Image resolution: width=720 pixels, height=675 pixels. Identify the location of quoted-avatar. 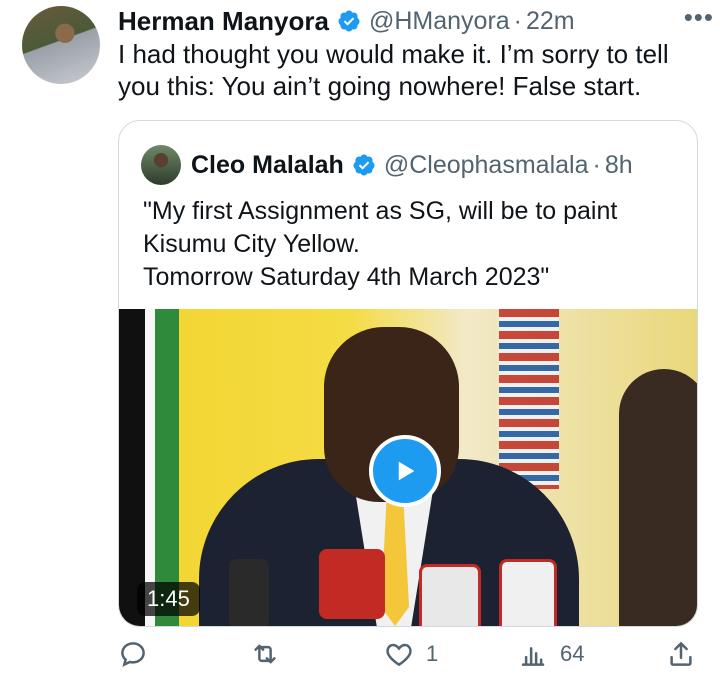
(161, 165).